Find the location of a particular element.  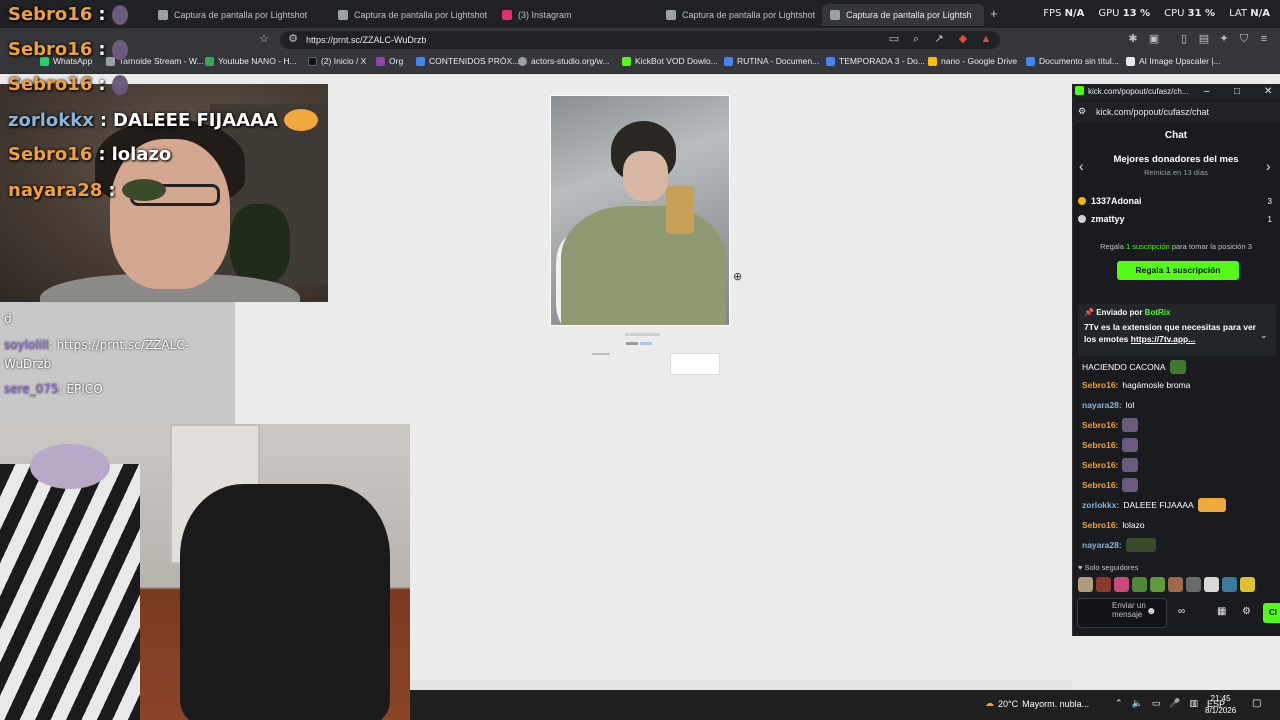

mic-icon: 🎤 is located at coordinates (1174, 703).